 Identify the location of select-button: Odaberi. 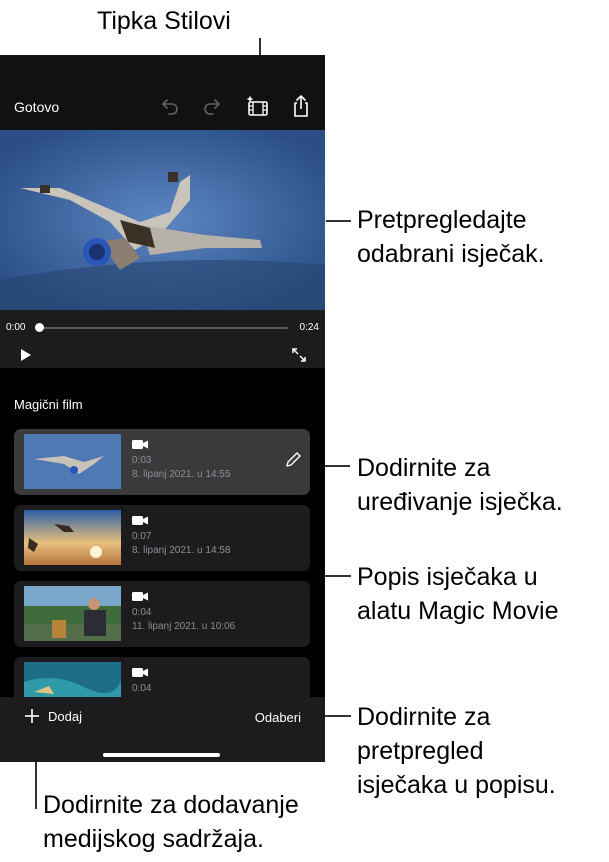
(278, 717).